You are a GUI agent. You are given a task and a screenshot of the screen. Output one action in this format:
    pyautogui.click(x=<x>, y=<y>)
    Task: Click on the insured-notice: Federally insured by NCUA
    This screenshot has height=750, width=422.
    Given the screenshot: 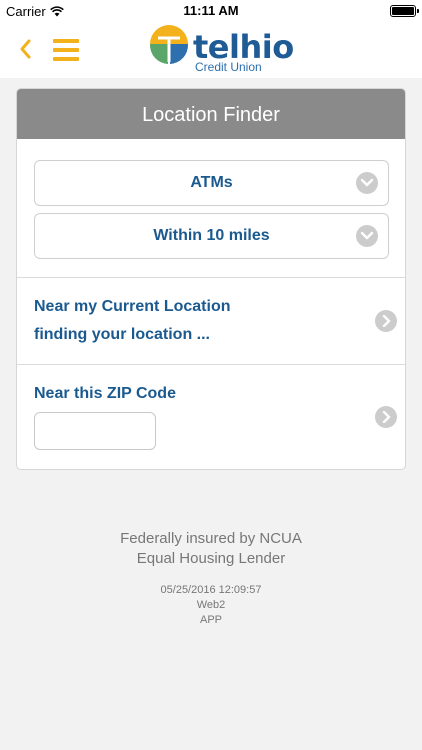 What is the action you would take?
    pyautogui.click(x=211, y=538)
    